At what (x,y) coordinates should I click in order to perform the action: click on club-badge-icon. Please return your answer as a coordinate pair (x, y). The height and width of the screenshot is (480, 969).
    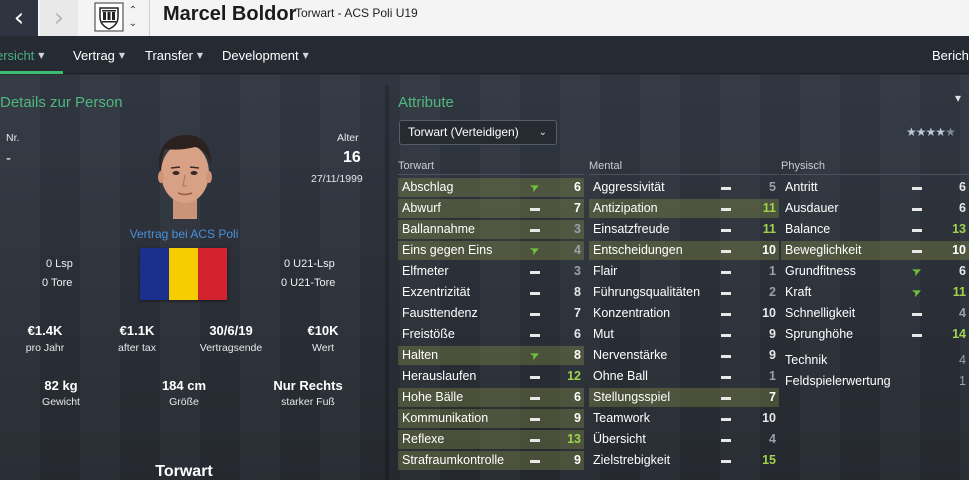
    Looking at the image, I should click on (109, 17).